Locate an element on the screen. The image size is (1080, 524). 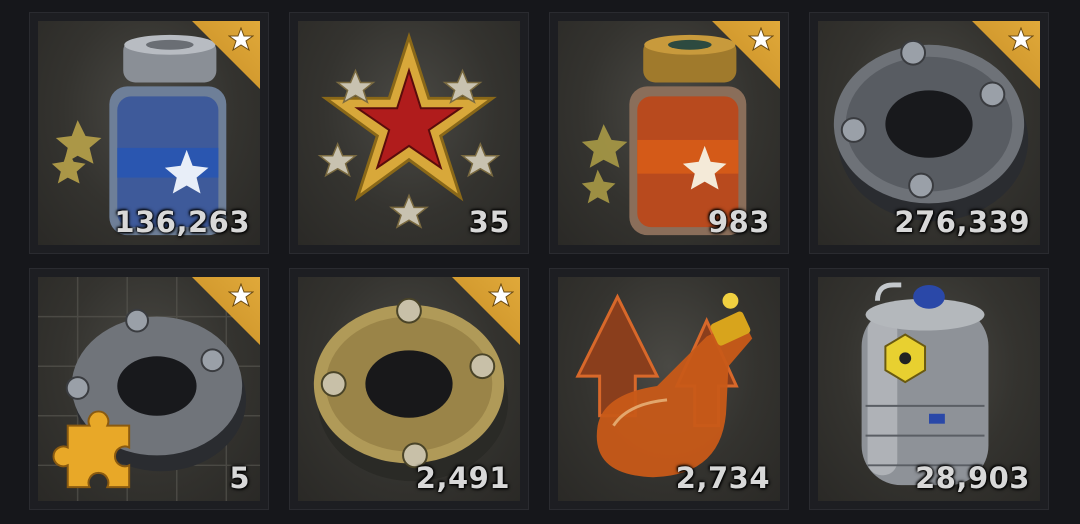
item-count: 276,339 is located at coordinates (962, 222).